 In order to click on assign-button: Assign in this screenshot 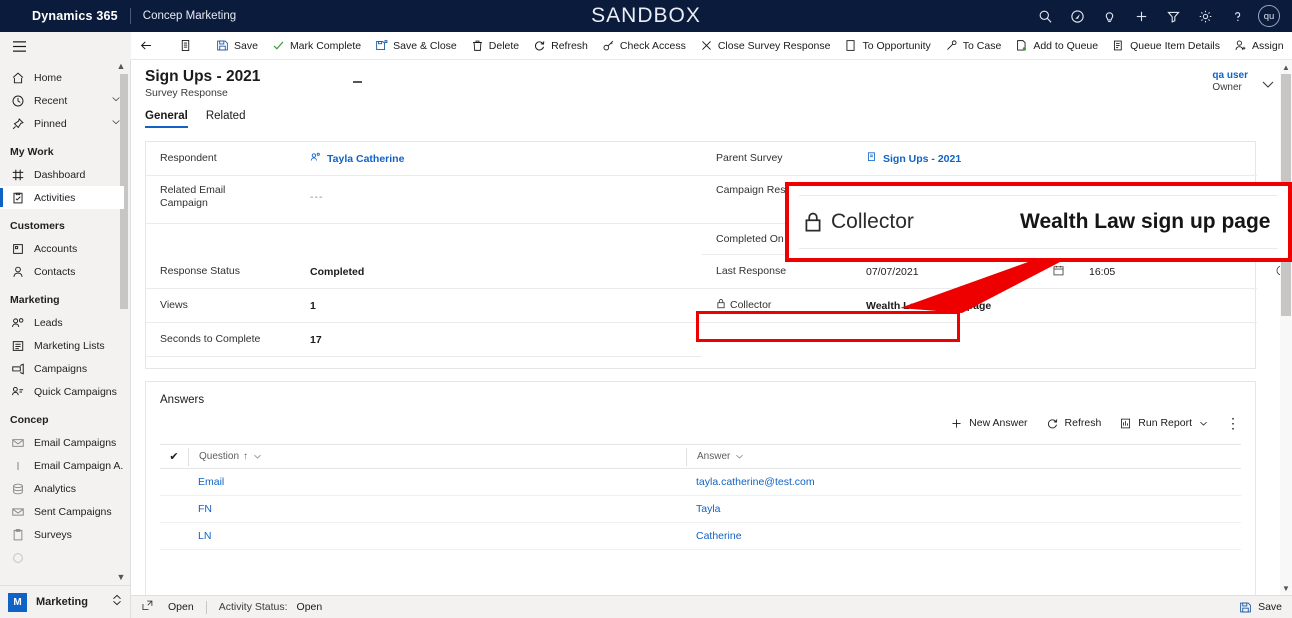, I will do `click(1259, 46)`.